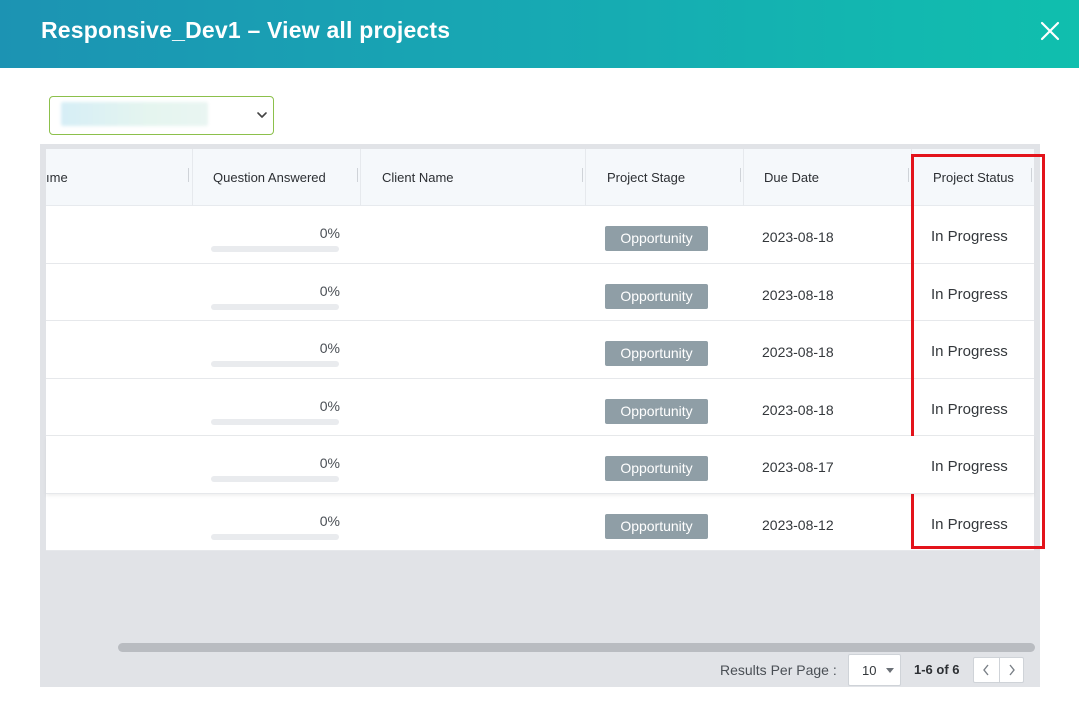 This screenshot has width=1079, height=706. Describe the element at coordinates (791, 177) in the screenshot. I see `column-header-due-date: Due Date` at that location.